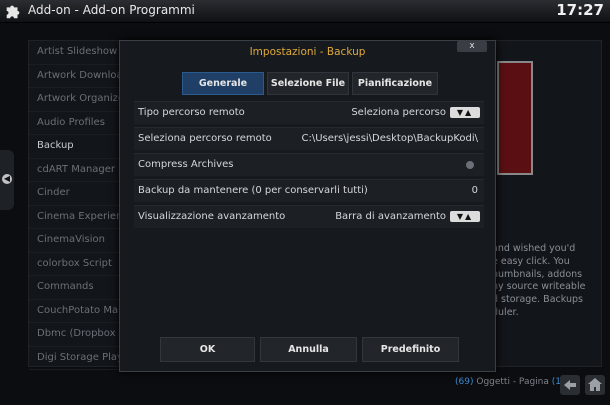 The height and width of the screenshot is (405, 610). I want to click on home-button, so click(595, 385).